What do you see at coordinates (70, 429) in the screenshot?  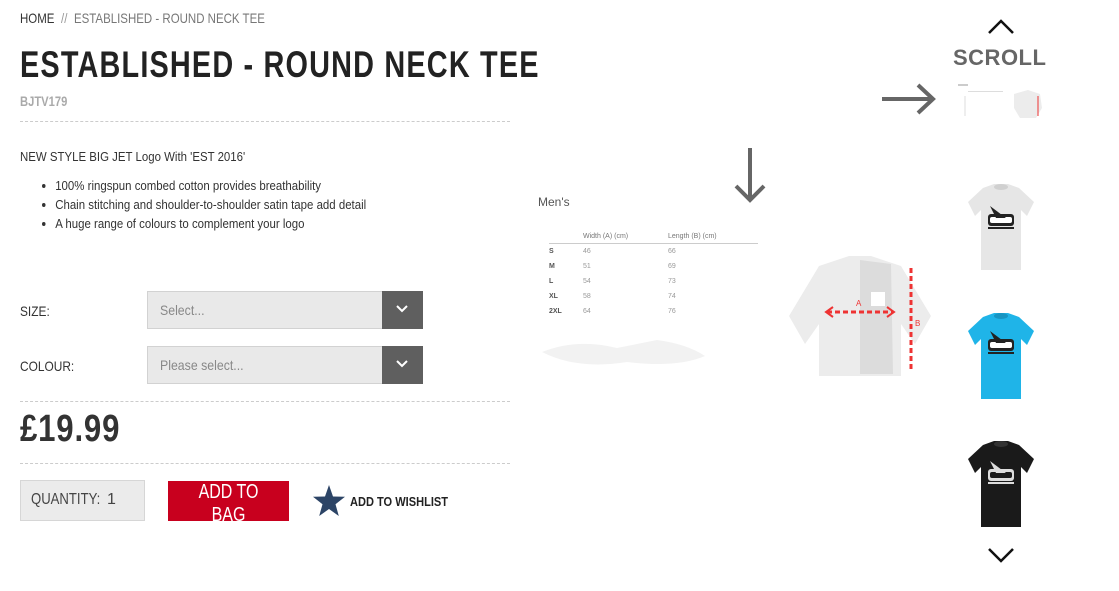 I see `product-price: £19.99` at bounding box center [70, 429].